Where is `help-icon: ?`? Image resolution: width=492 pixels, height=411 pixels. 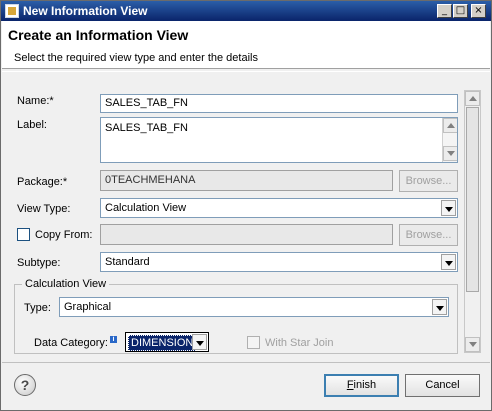 help-icon: ? is located at coordinates (25, 385).